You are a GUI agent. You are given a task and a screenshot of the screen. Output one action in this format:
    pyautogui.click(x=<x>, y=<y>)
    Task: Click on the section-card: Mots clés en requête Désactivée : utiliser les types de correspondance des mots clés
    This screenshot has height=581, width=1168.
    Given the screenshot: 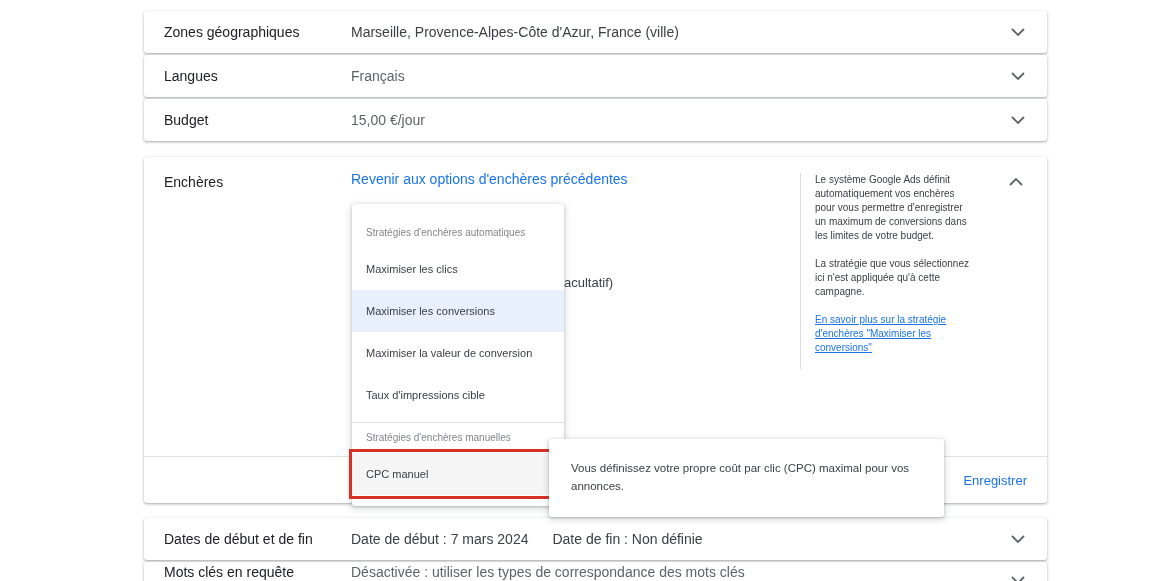 What is the action you would take?
    pyautogui.click(x=595, y=571)
    